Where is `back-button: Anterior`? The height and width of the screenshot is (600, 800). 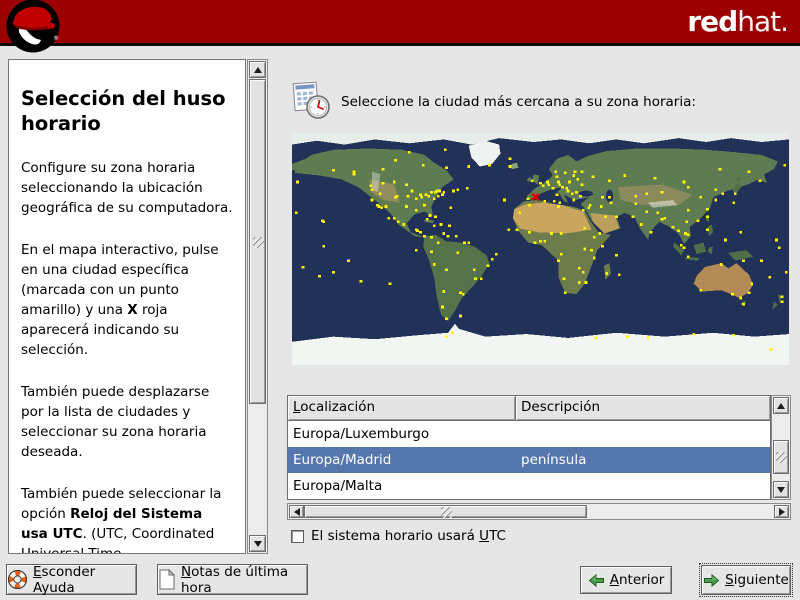 back-button: Anterior is located at coordinates (626, 580).